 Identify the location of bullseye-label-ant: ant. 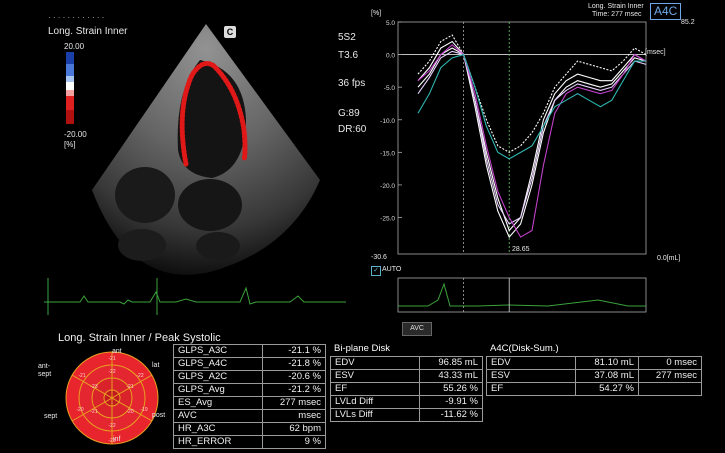
(117, 351).